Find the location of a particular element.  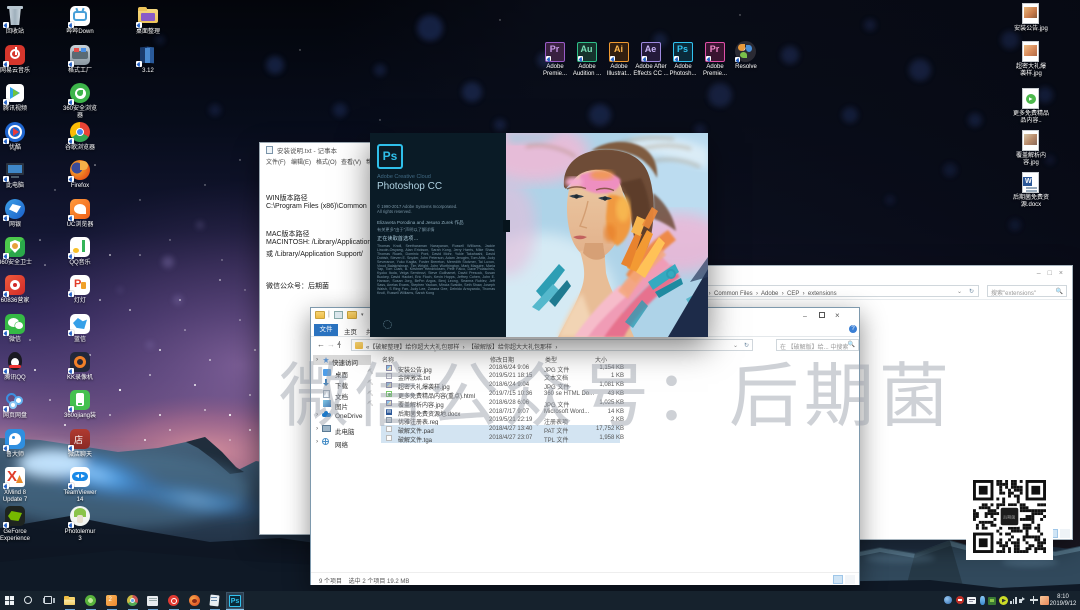

svg-text: 后期菌 is located at coordinates (1009, 516).